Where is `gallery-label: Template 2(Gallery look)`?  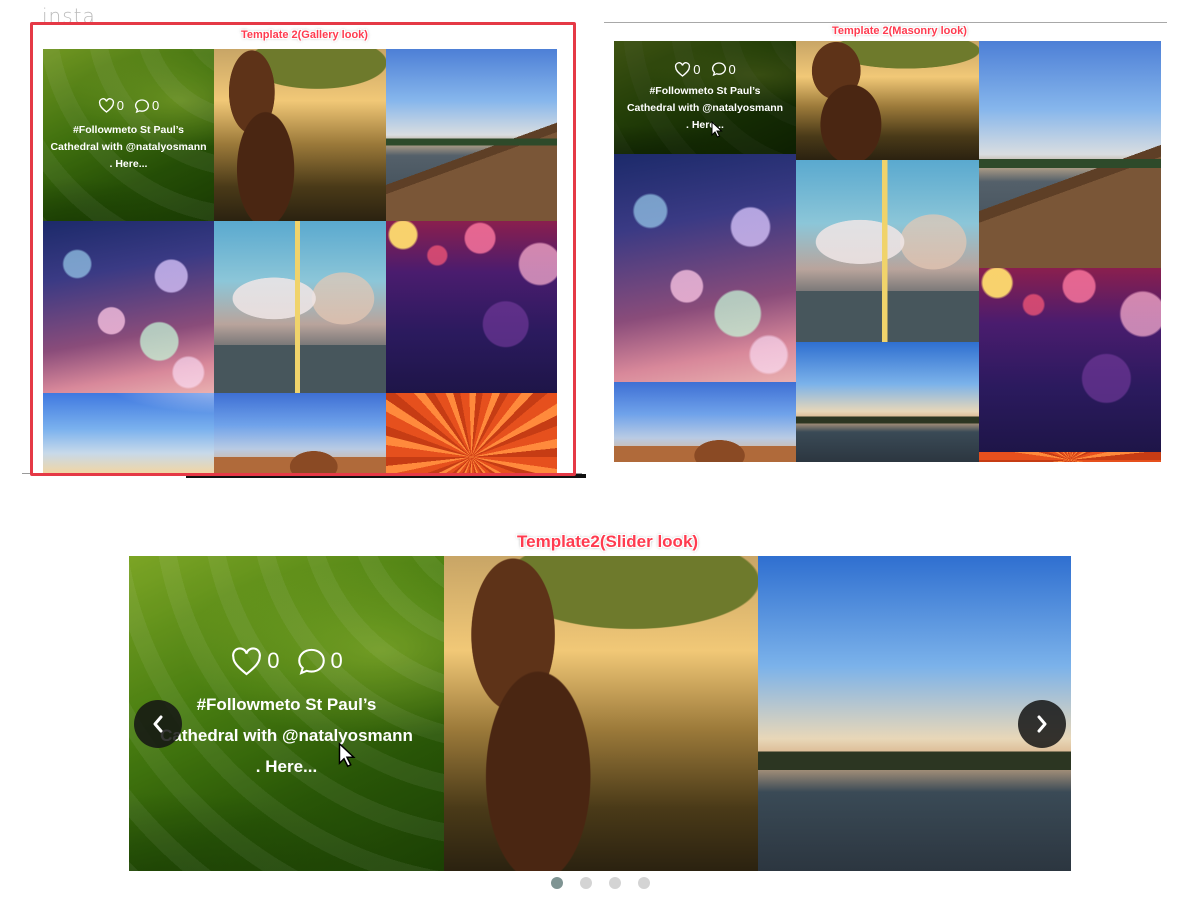
gallery-label: Template 2(Gallery look) is located at coordinates (304, 35).